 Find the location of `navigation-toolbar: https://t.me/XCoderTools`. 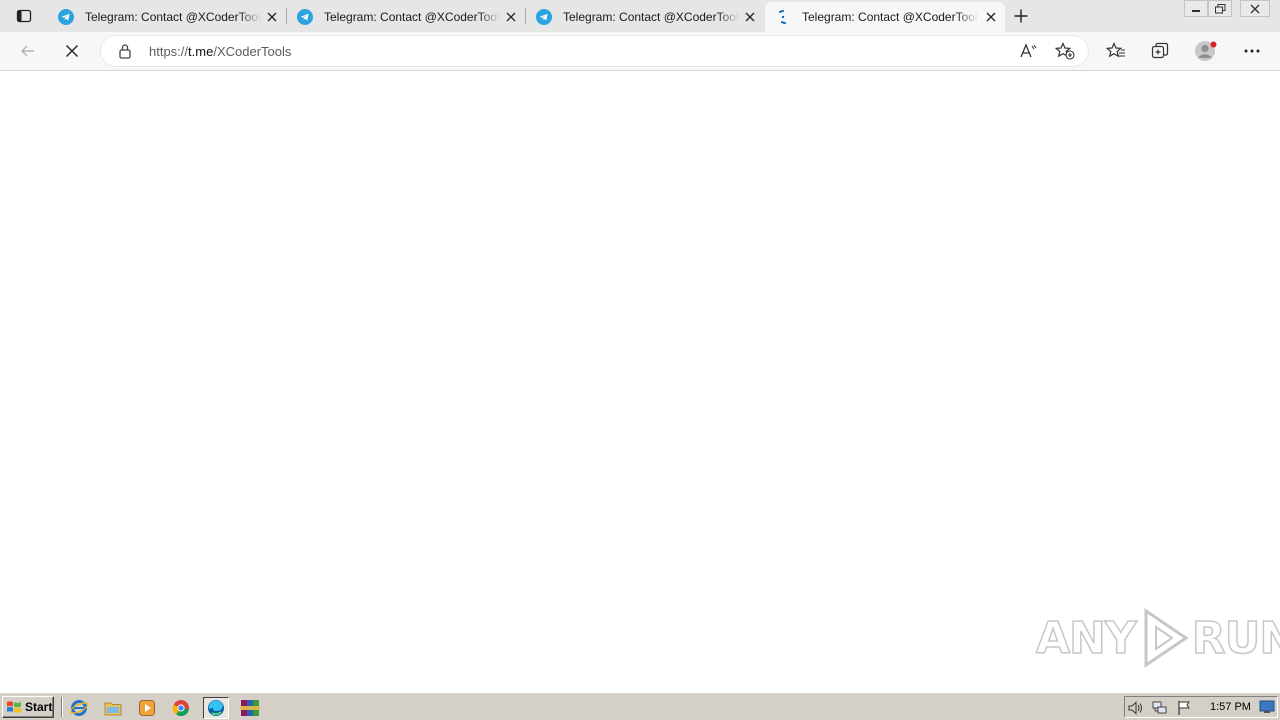

navigation-toolbar: https://t.me/XCoderTools is located at coordinates (640, 51).